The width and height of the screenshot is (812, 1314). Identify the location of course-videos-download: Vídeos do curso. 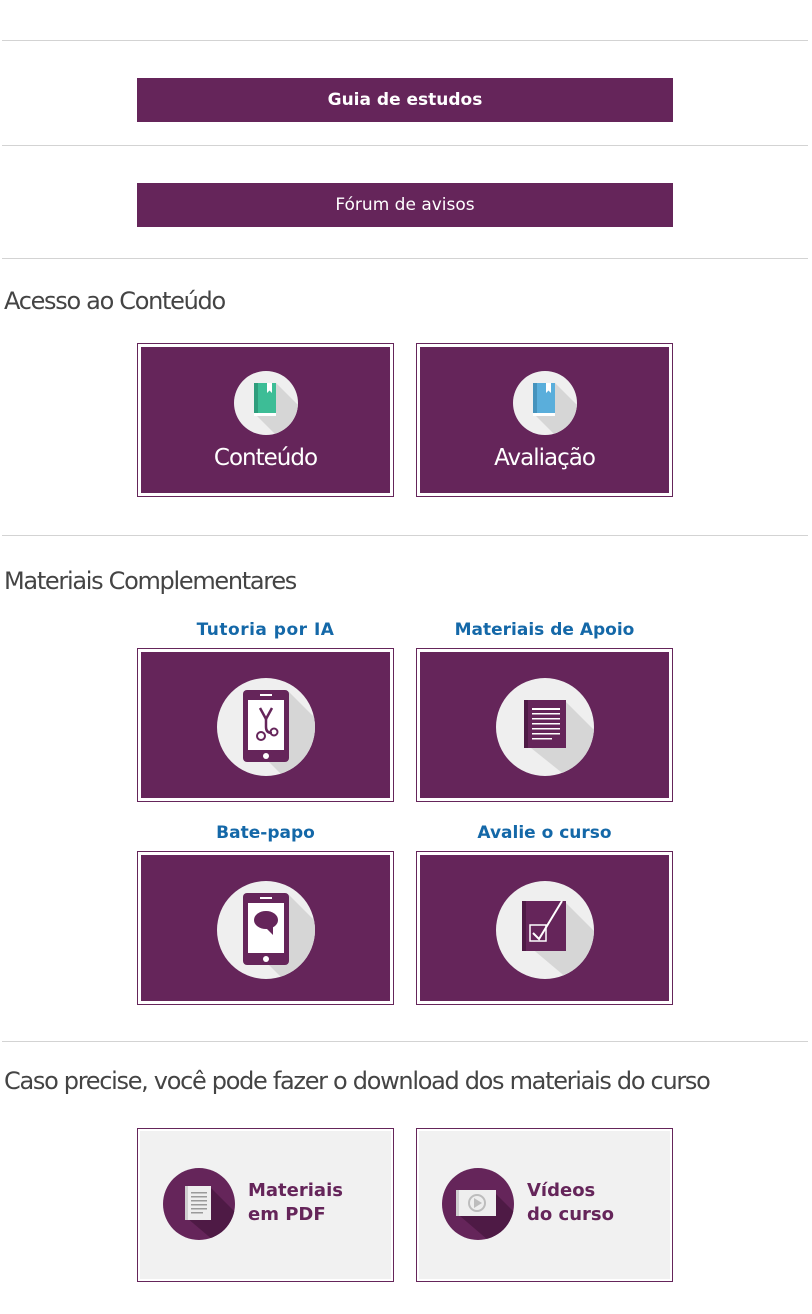
(544, 1205).